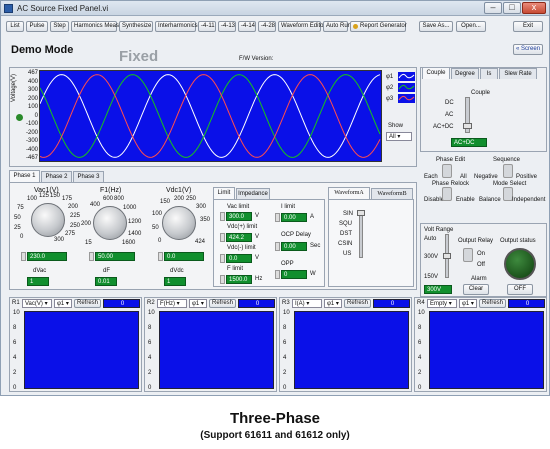 This screenshot has width=550, height=449. I want to click on vac-stepper, so click(23, 256).